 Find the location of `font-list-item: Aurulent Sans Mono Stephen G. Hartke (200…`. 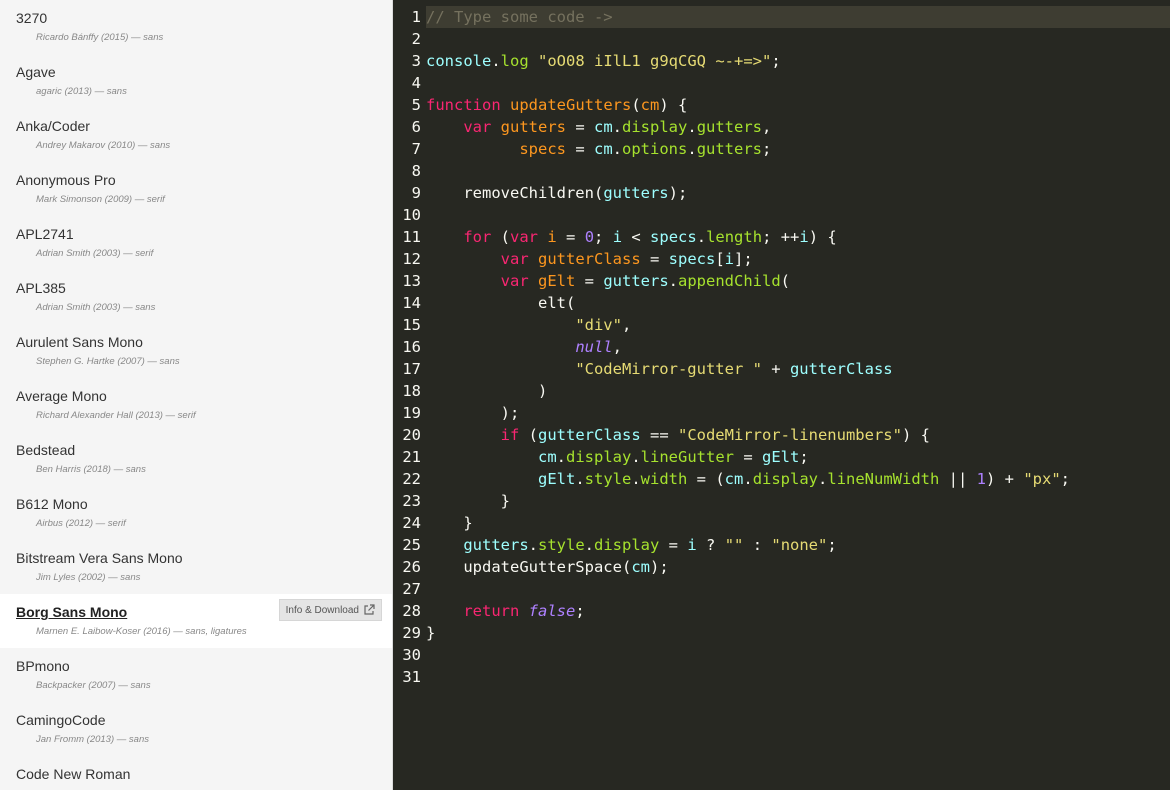

font-list-item: Aurulent Sans Mono Stephen G. Hartke (200… is located at coordinates (196, 351).